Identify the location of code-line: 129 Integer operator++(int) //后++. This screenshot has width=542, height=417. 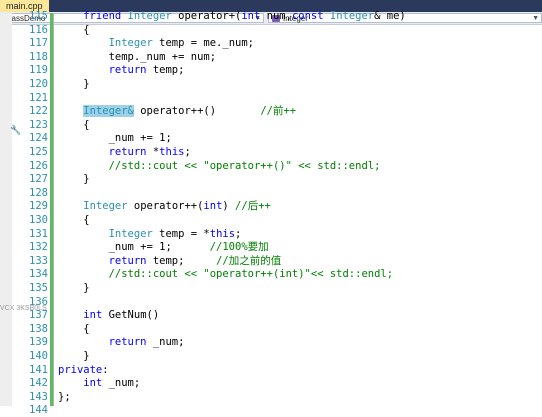
(271, 206).